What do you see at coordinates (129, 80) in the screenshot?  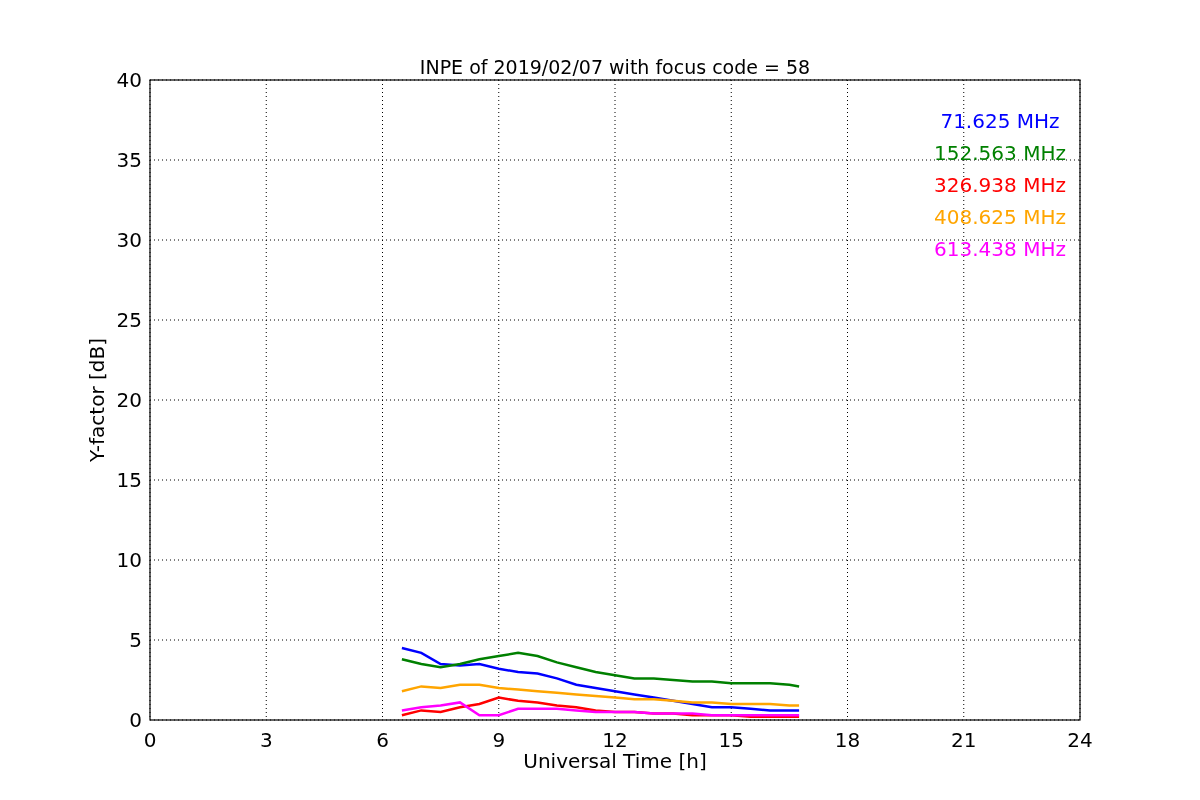 I see `y-tick-label: 40` at bounding box center [129, 80].